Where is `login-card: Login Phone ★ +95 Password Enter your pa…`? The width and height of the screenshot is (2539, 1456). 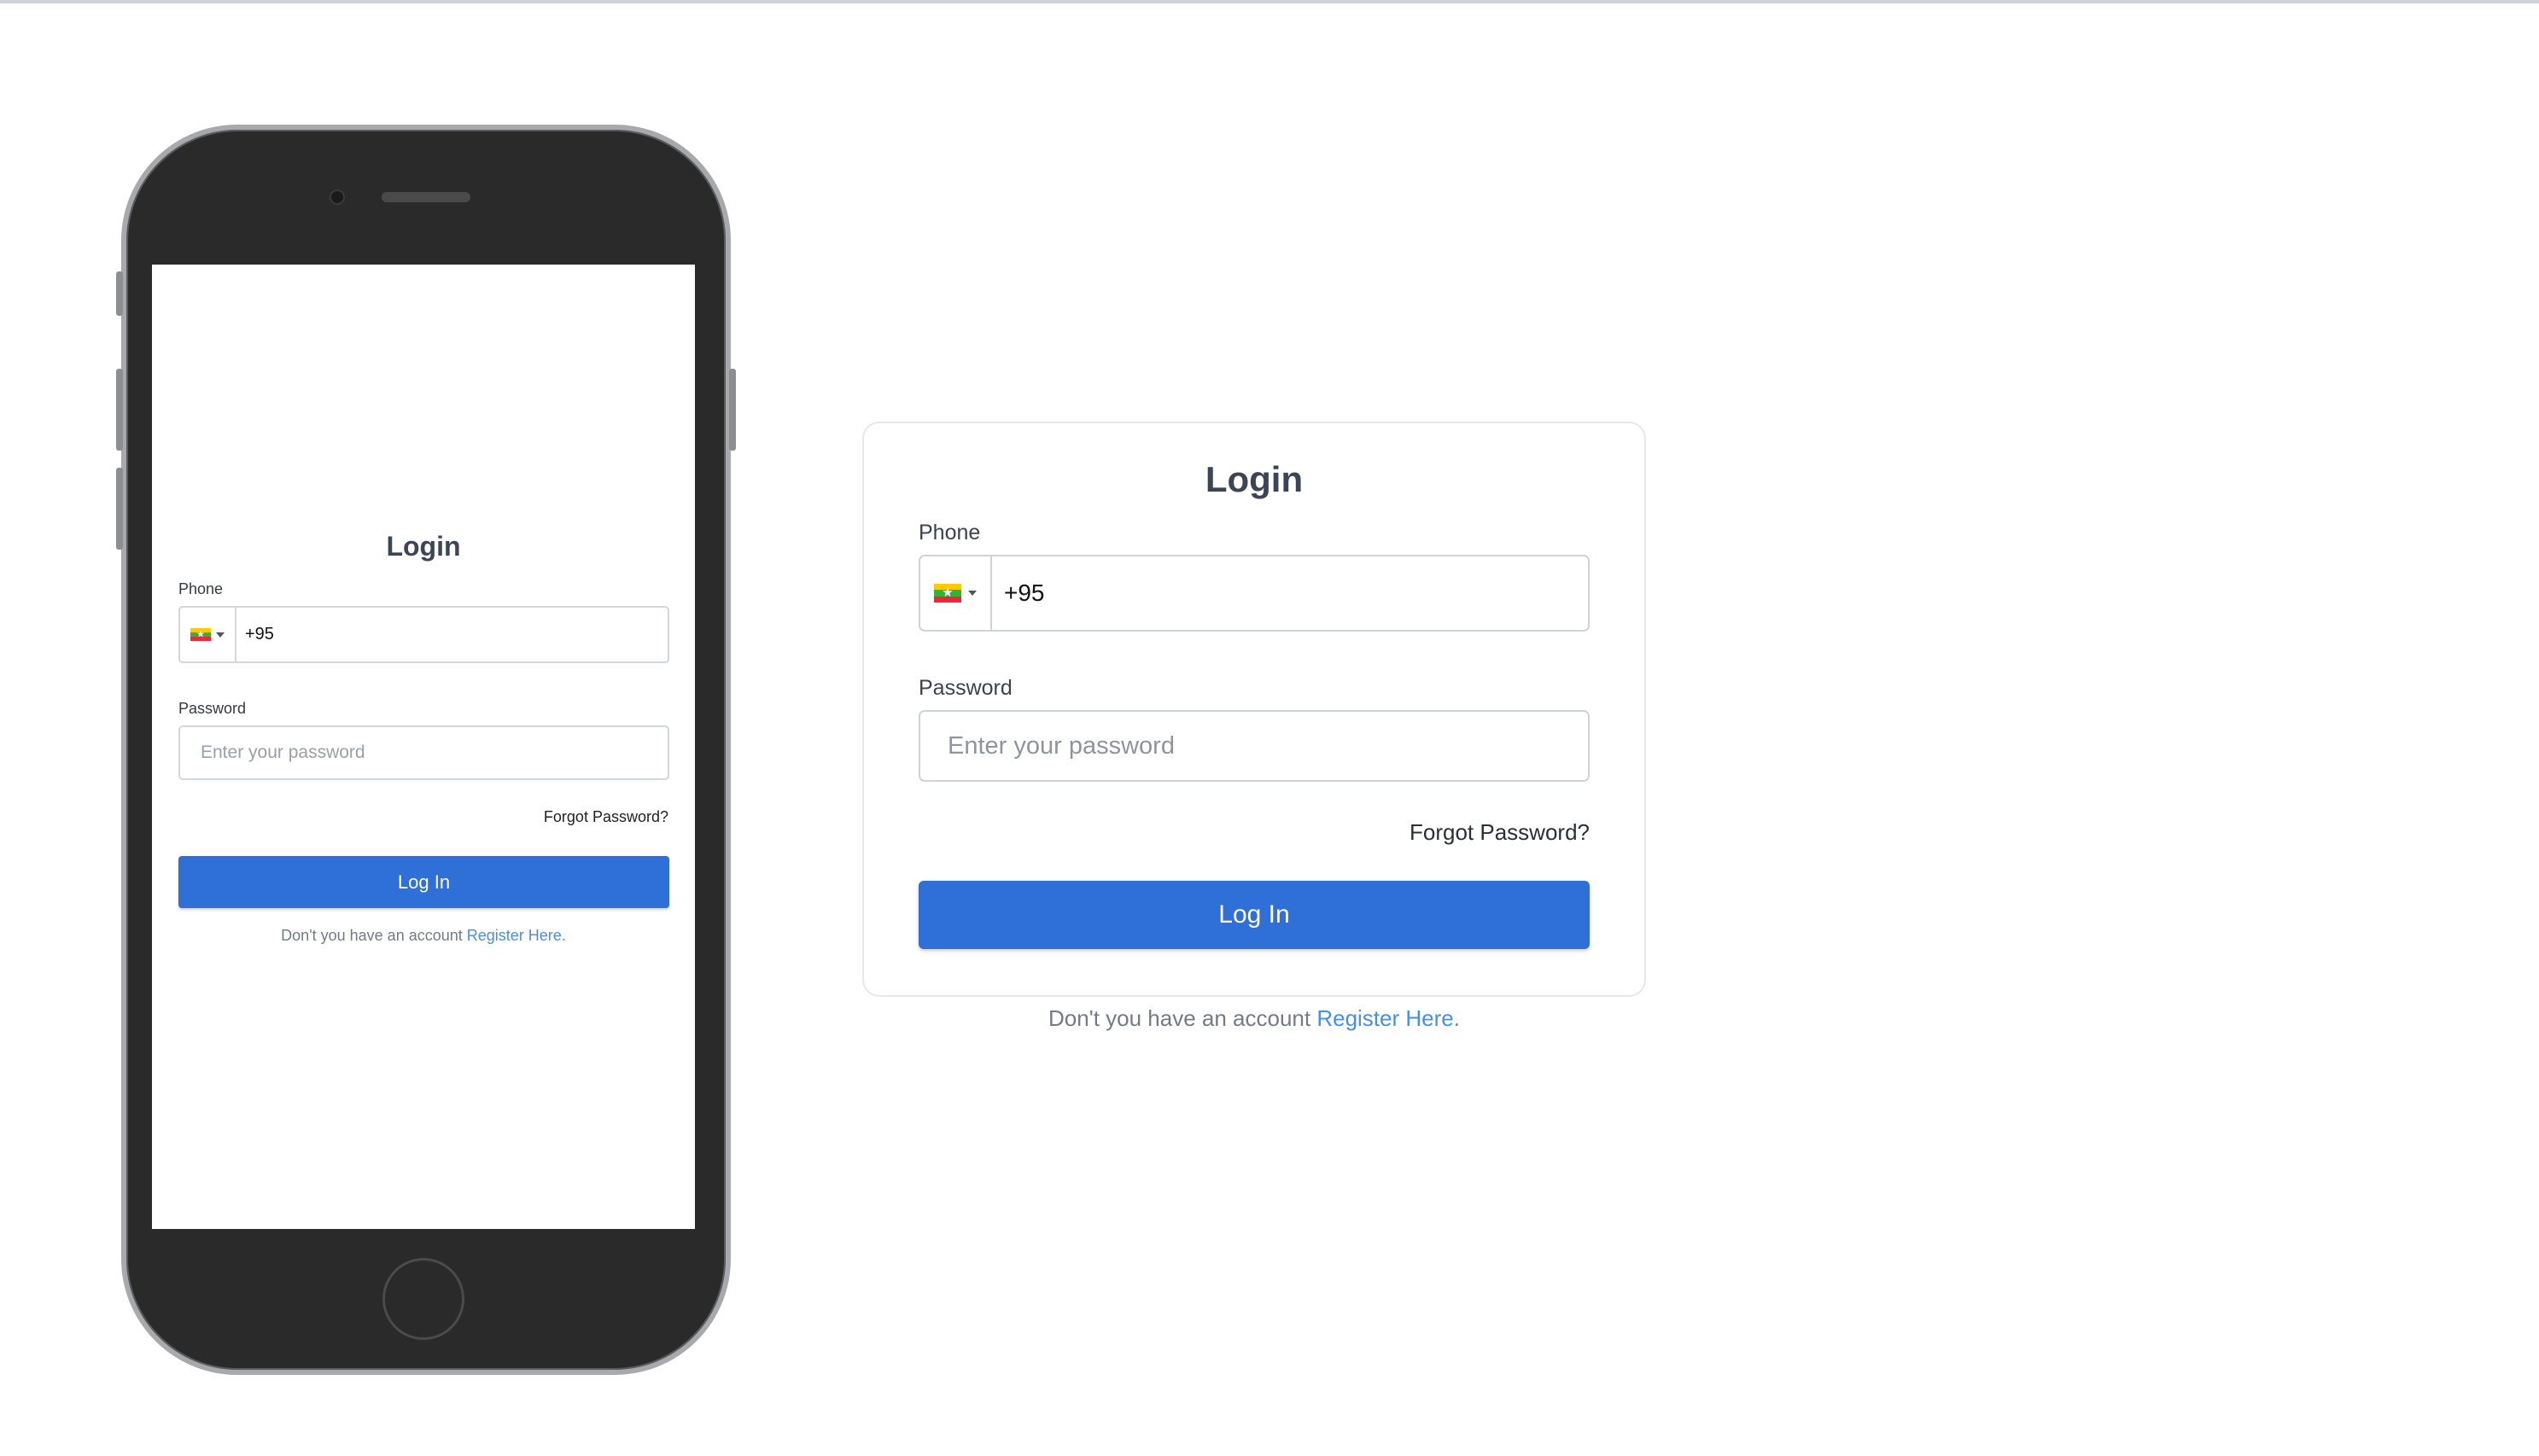
login-card: Login Phone ★ +95 Password Enter your pa… is located at coordinates (1254, 709).